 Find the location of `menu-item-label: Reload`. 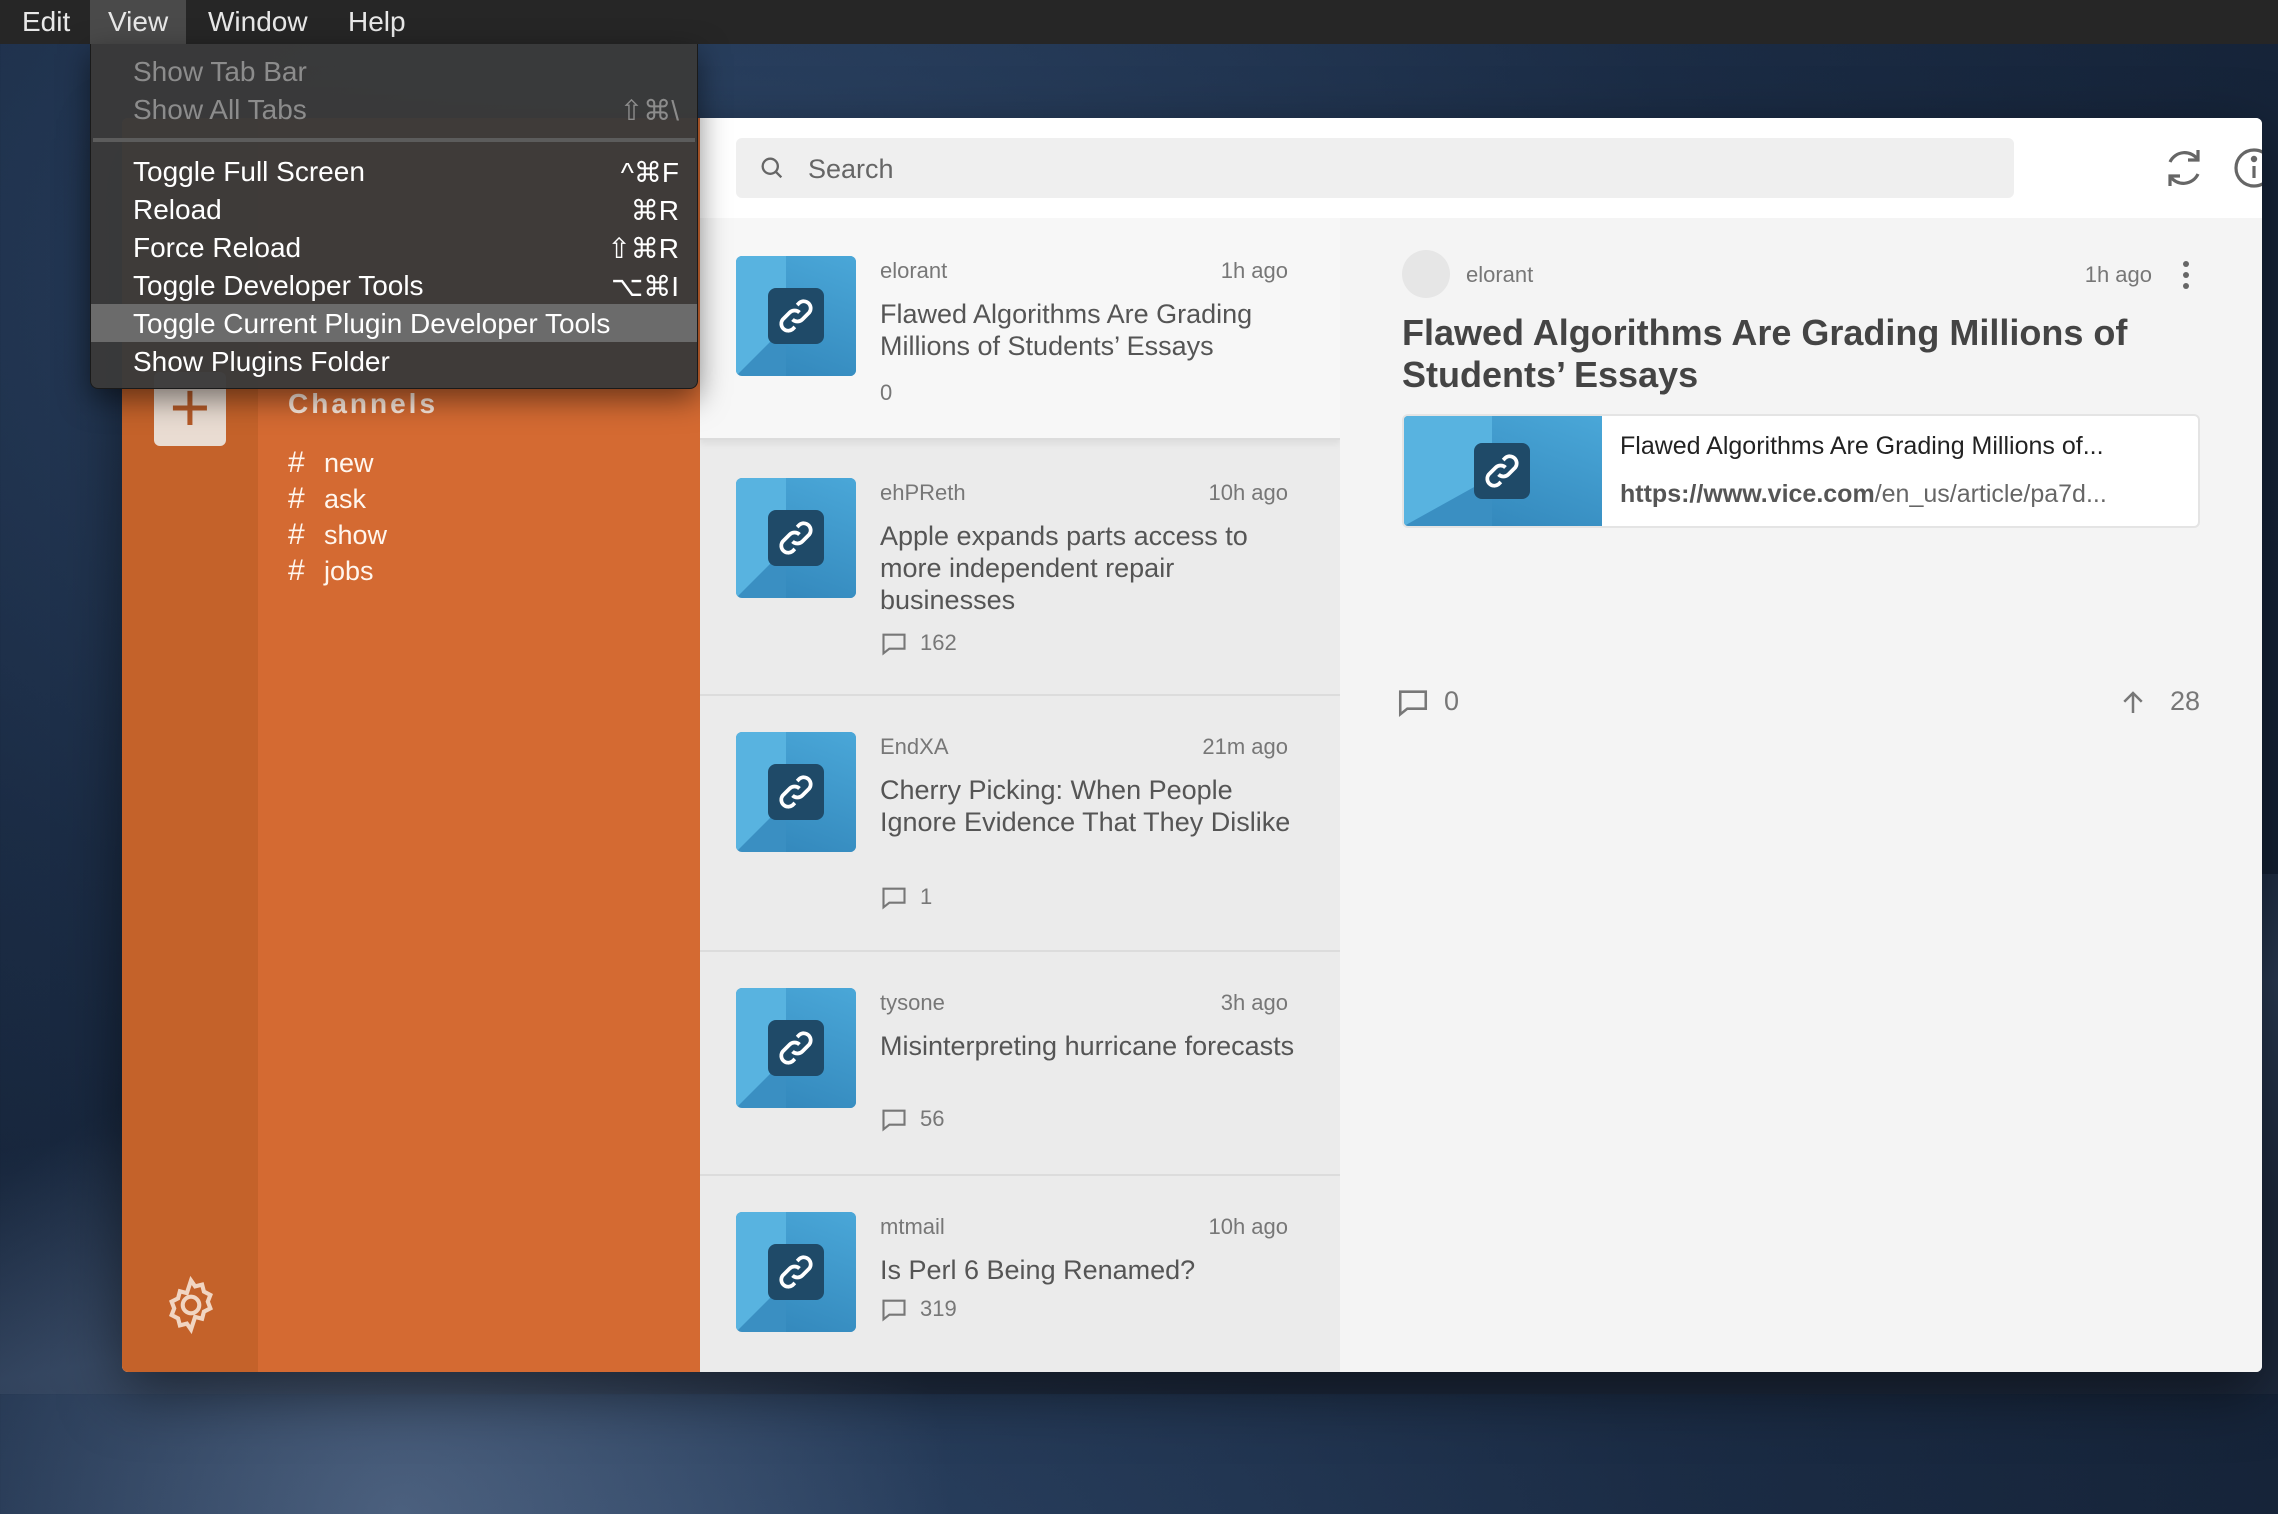

menu-item-label: Reload is located at coordinates (177, 209).